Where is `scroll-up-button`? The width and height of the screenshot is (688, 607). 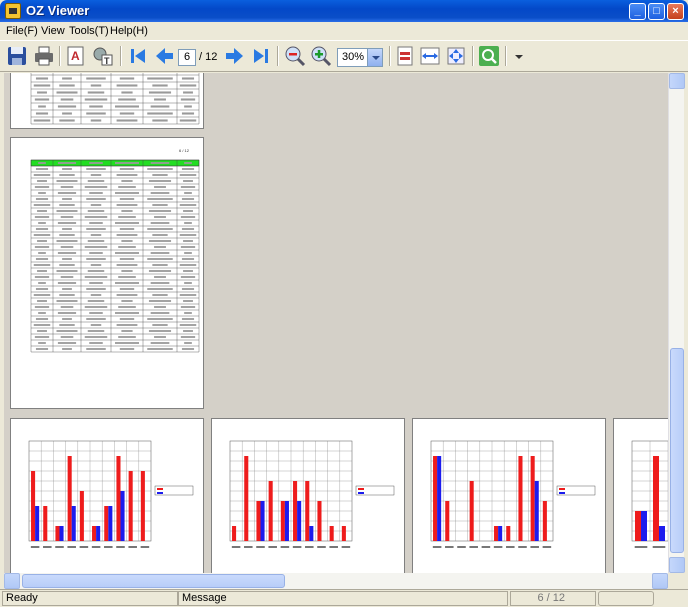 scroll-up-button is located at coordinates (677, 81).